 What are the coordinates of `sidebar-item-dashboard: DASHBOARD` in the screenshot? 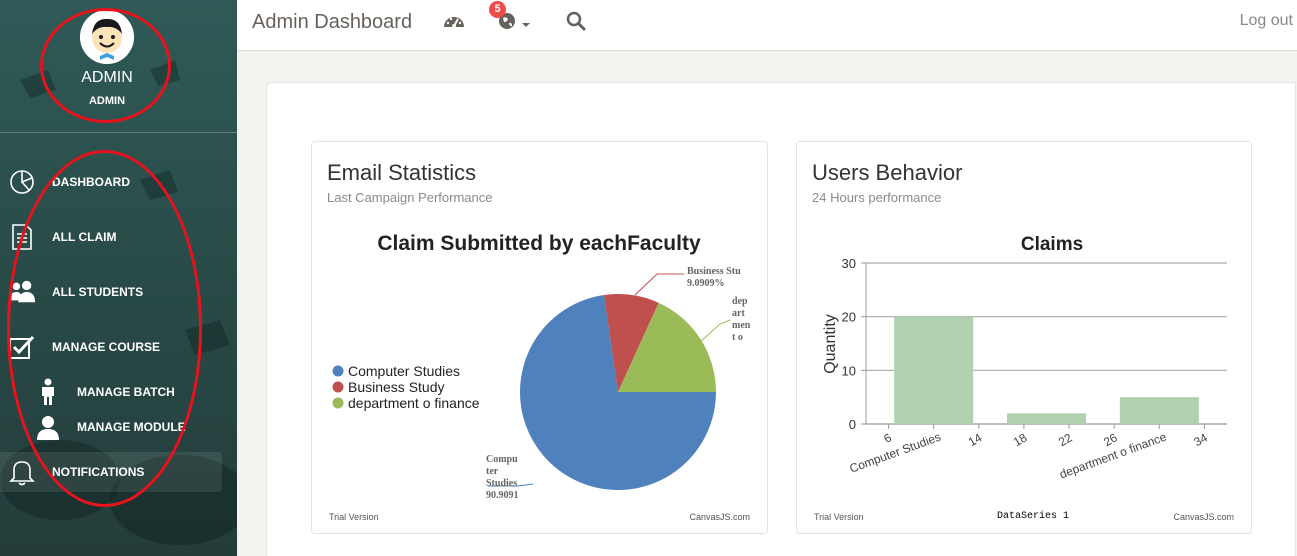 It's located at (118, 182).